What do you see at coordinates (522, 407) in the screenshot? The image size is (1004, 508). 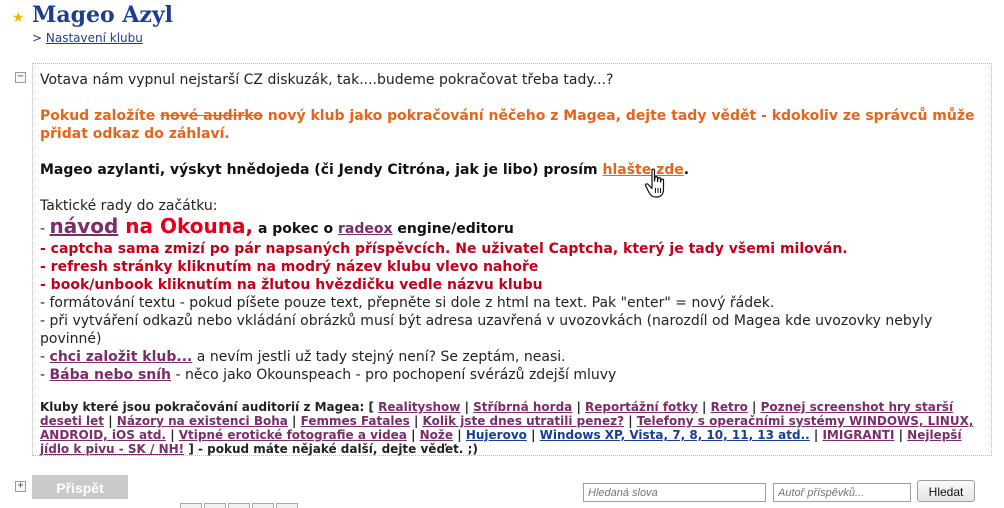 I see `club-link: Stříbrná horda` at bounding box center [522, 407].